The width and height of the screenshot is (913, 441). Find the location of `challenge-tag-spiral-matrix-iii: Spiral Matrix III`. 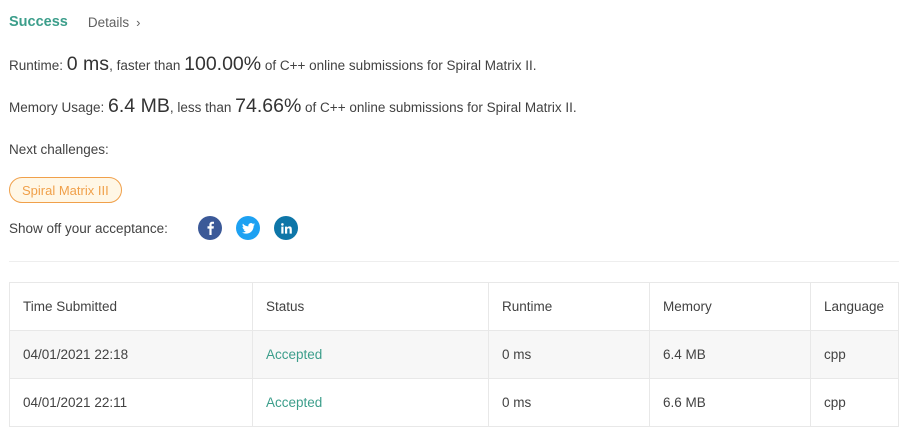

challenge-tag-spiral-matrix-iii: Spiral Matrix III is located at coordinates (65, 190).